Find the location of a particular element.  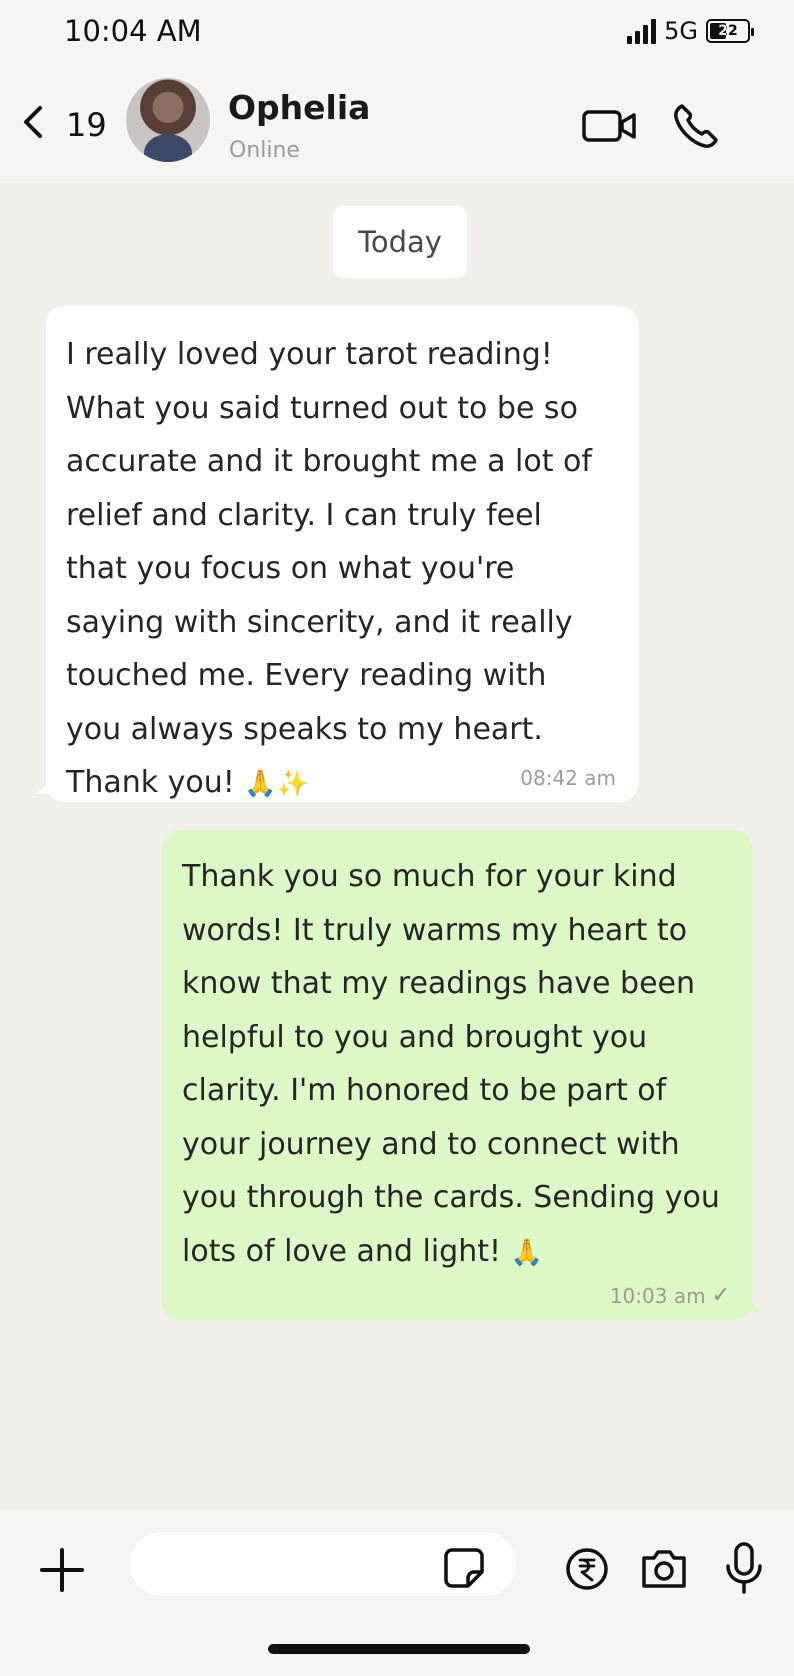

battery-level: 22 is located at coordinates (728, 31).